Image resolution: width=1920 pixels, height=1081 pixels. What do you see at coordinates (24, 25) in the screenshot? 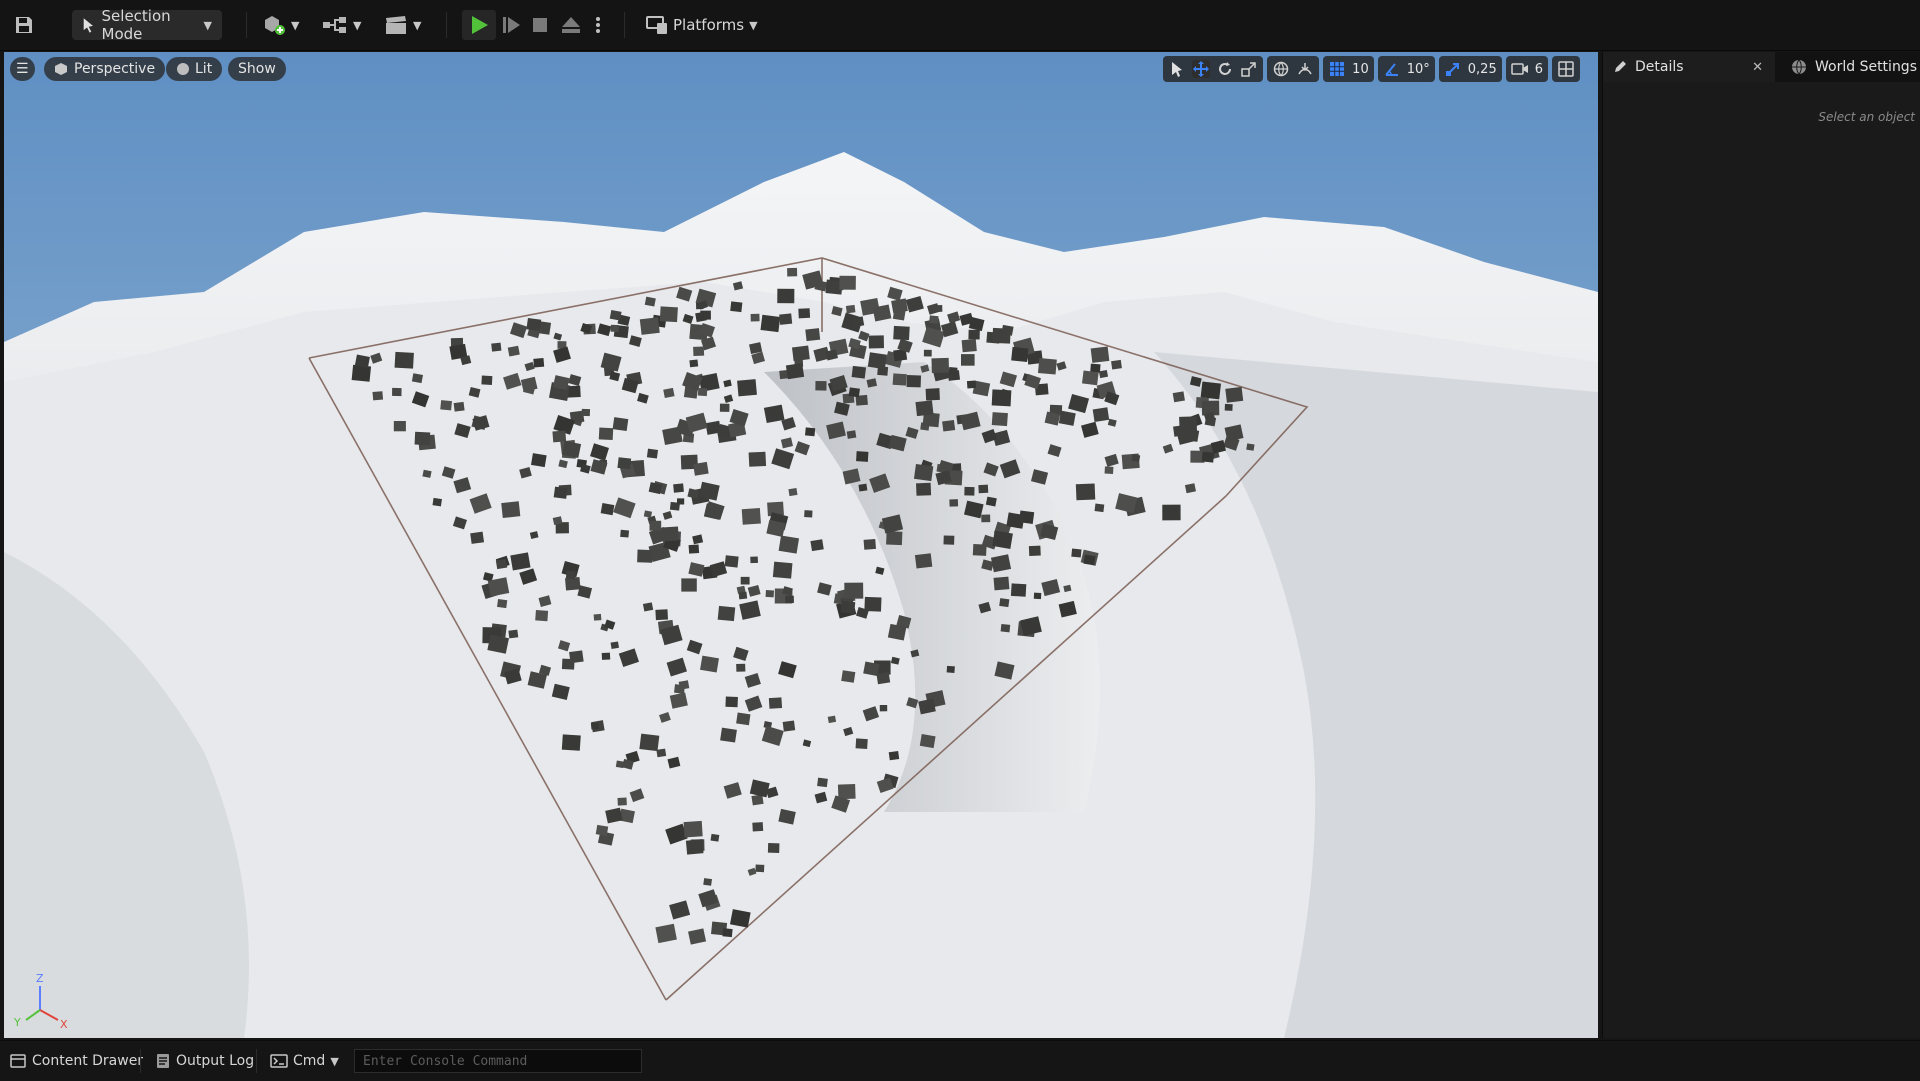
I see `save-button` at bounding box center [24, 25].